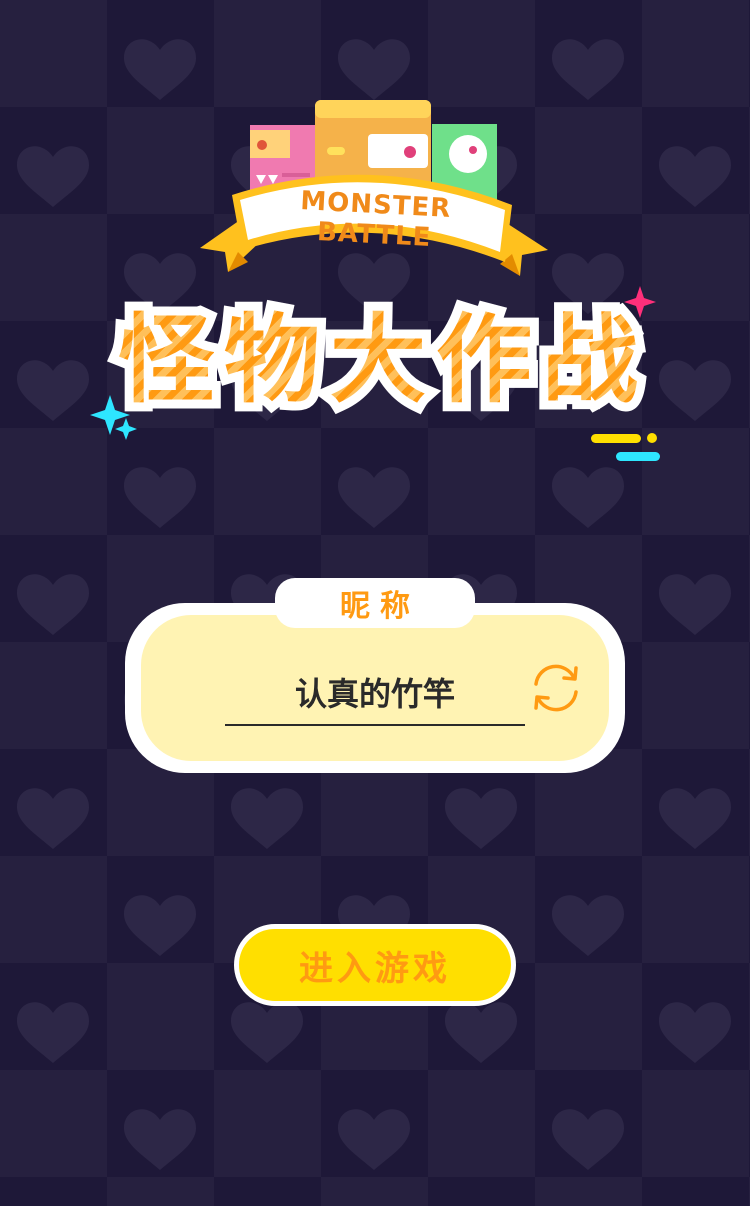 The width and height of the screenshot is (750, 1206). I want to click on refresh-icon, so click(556, 688).